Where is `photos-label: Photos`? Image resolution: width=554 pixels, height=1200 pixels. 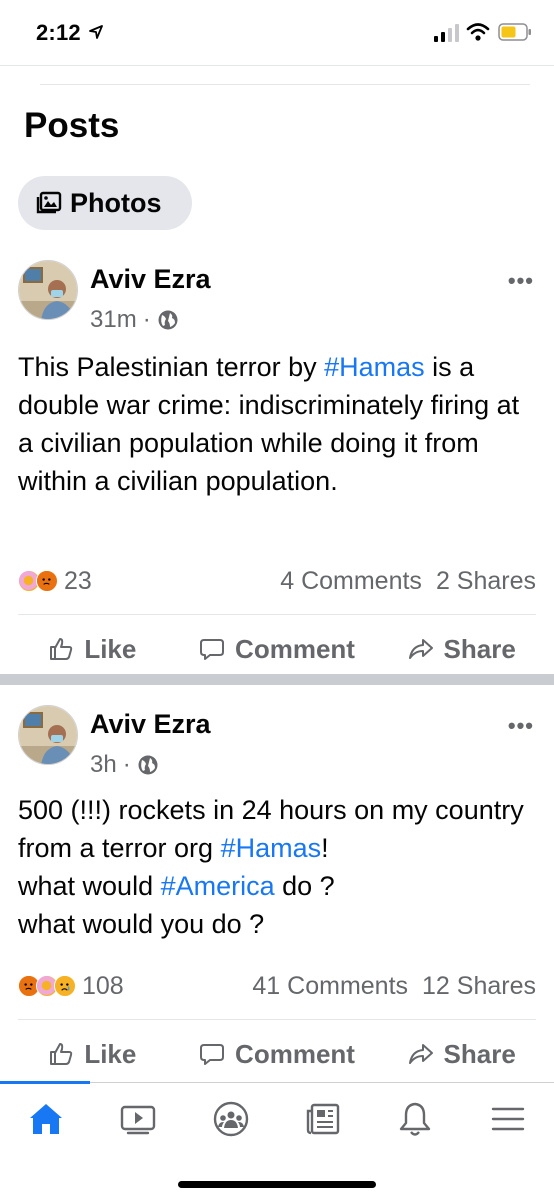 photos-label: Photos is located at coordinates (116, 202).